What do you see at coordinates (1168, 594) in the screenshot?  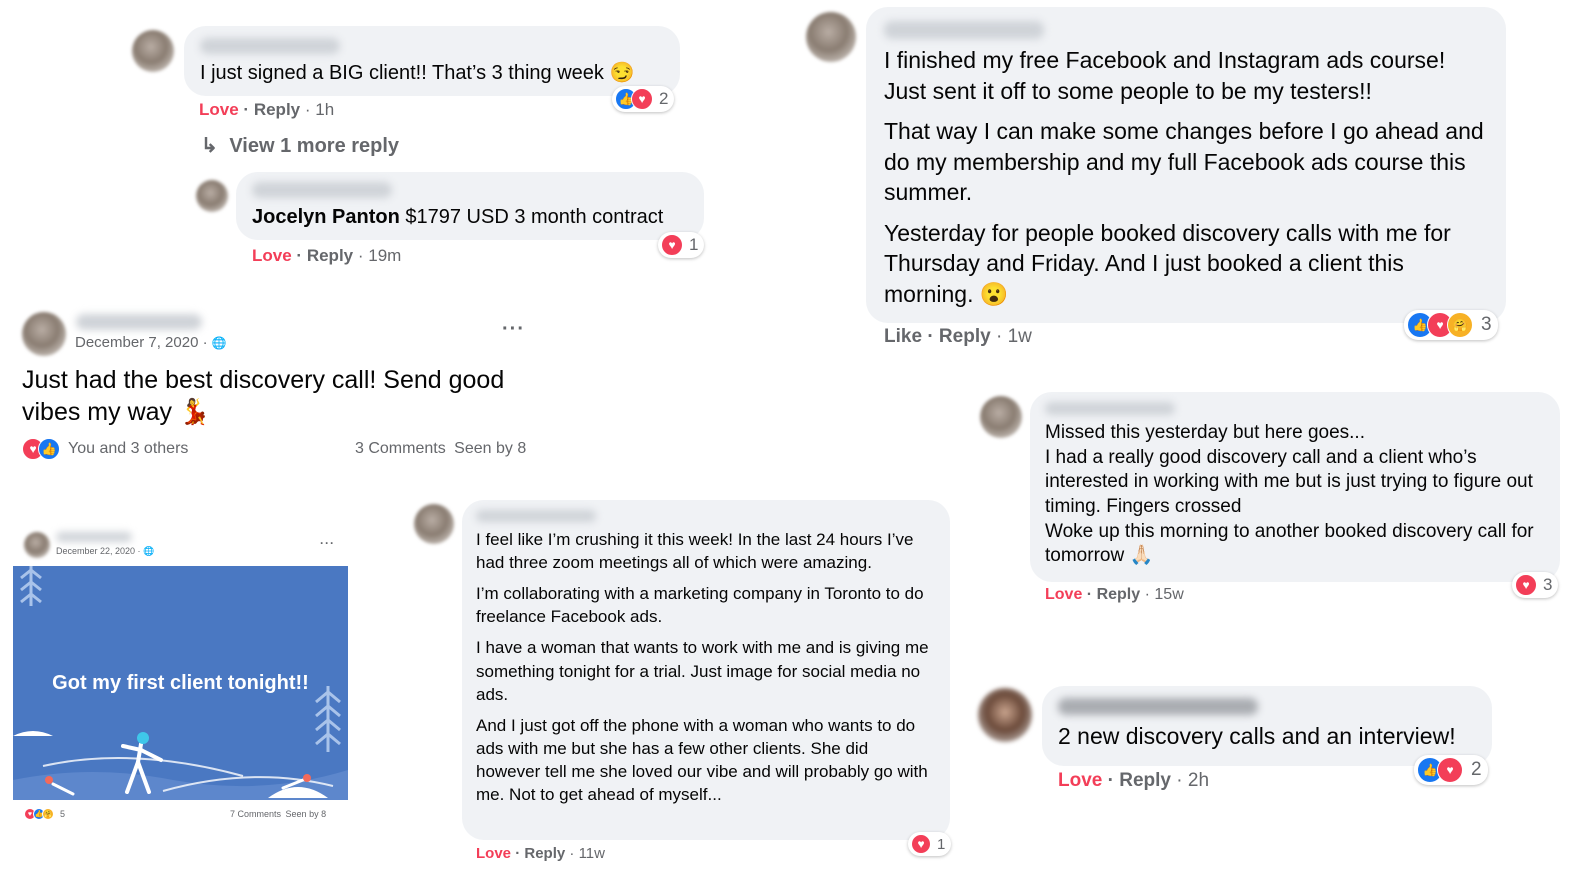 I see `timestamp: 15w` at bounding box center [1168, 594].